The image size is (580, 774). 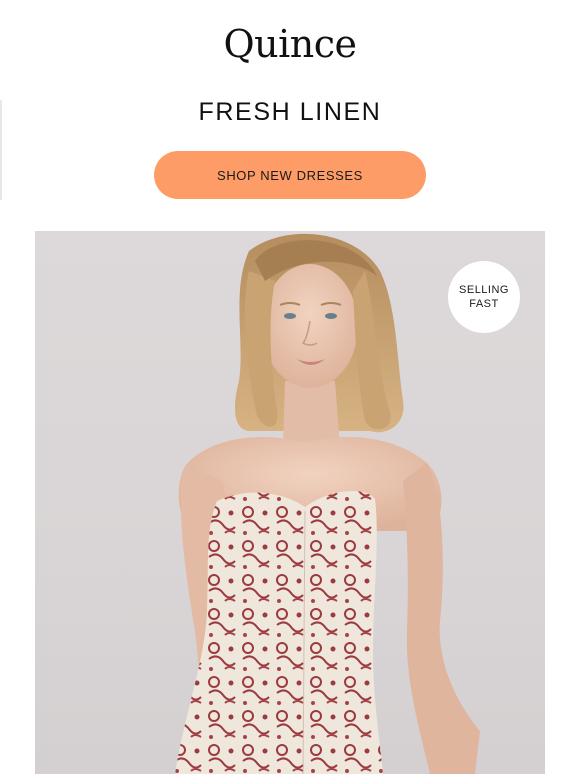 What do you see at coordinates (290, 175) in the screenshot?
I see `shop-new-dresses-button: SHOP NEW DRESSES` at bounding box center [290, 175].